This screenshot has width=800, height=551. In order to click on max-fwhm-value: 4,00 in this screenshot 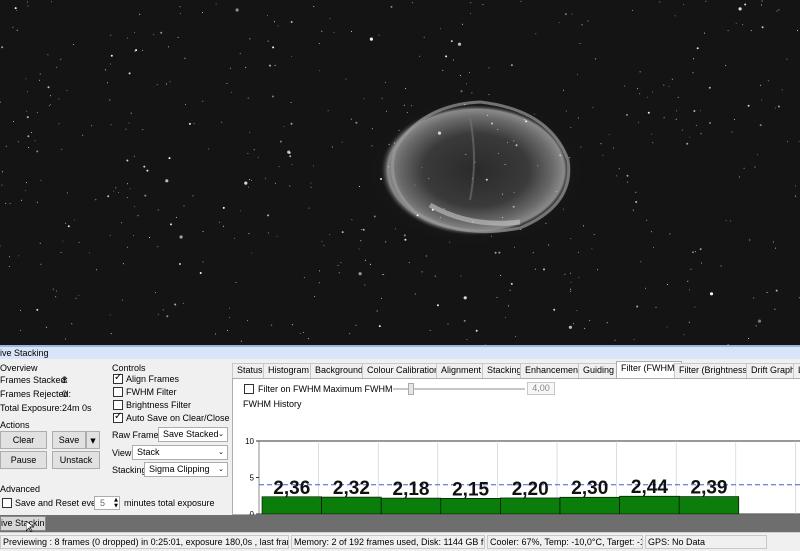, I will do `click(541, 388)`.